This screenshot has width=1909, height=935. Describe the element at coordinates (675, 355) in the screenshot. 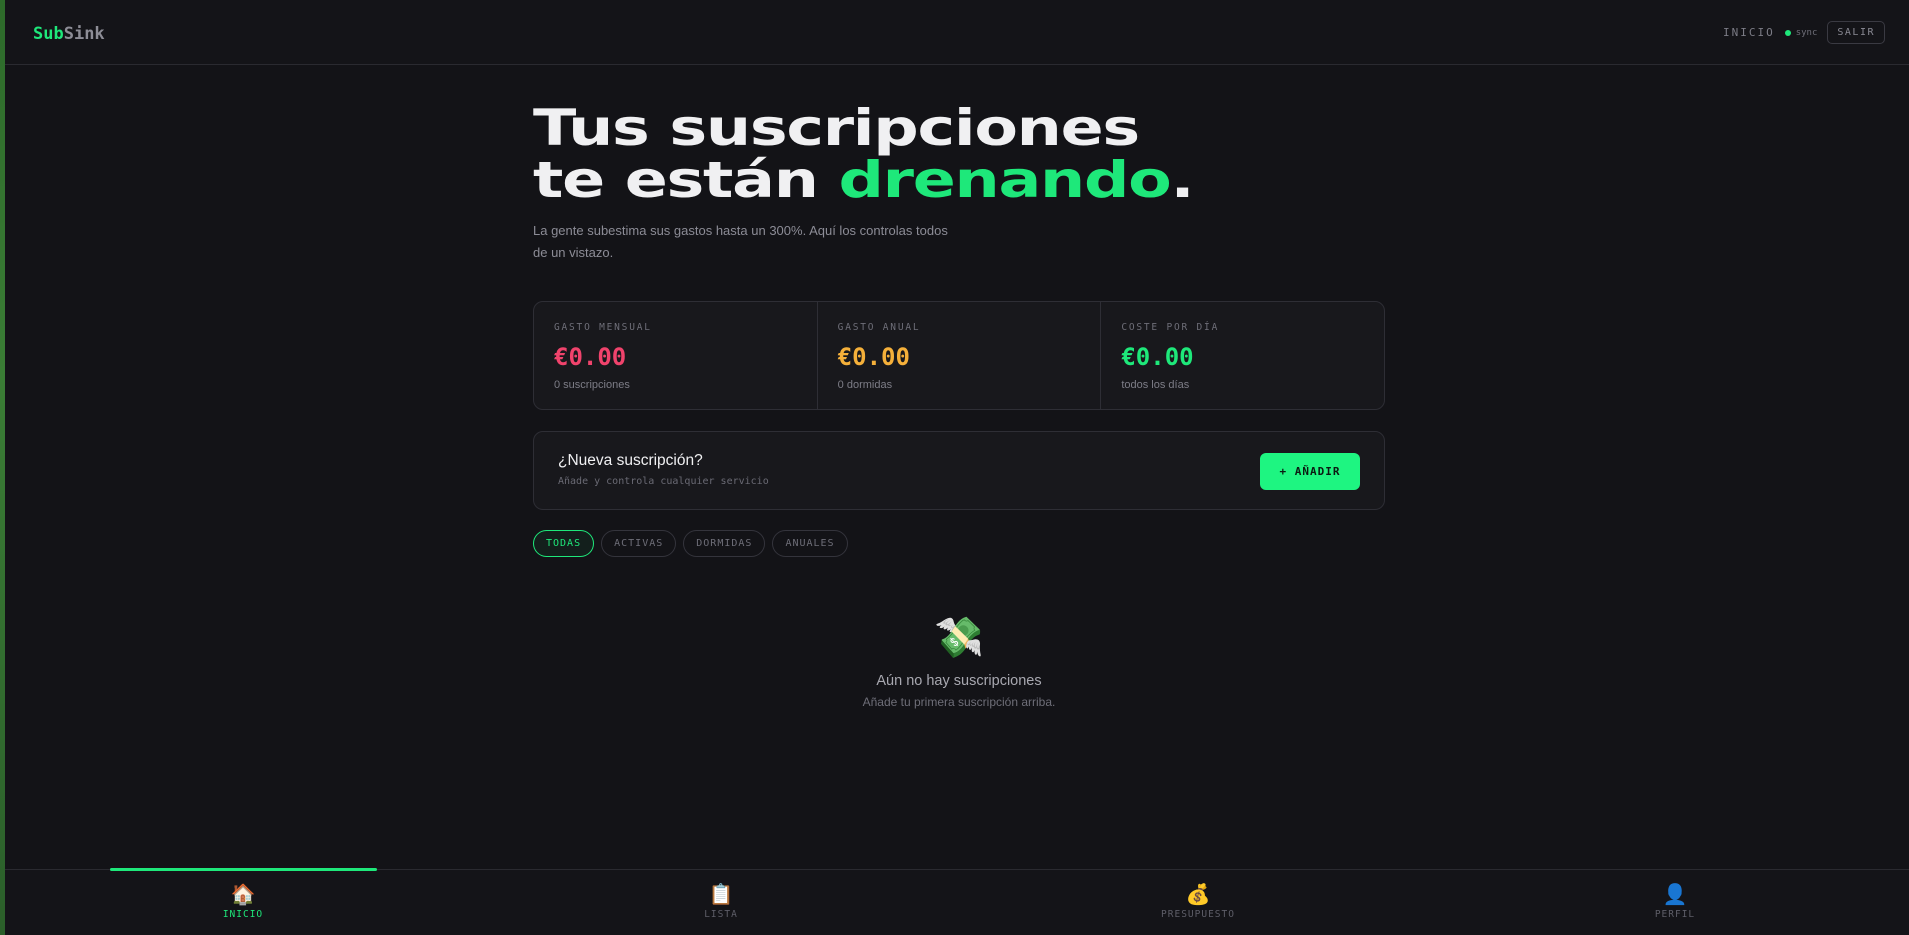

I see `stat-monthly: GASTO MENSUAL €0.00 0 suscripciones` at that location.